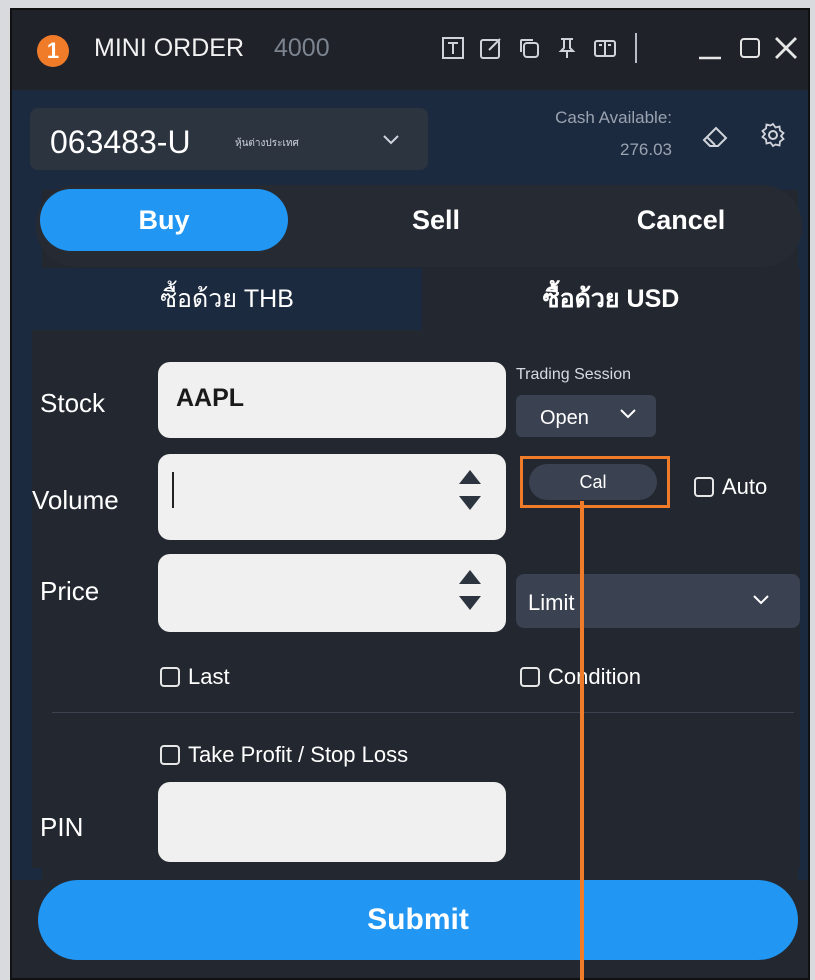 The height and width of the screenshot is (980, 815). I want to click on auto-checkbox: Auto, so click(730, 487).